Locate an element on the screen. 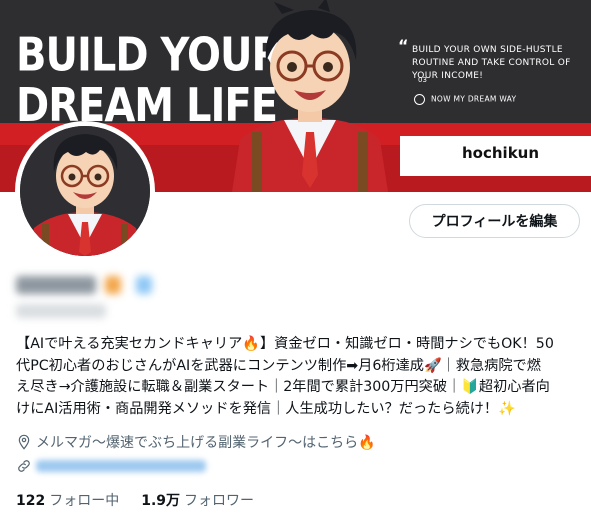 The width and height of the screenshot is (591, 519). banner-now-way-text: NOW MY DREAM WAY is located at coordinates (474, 99).